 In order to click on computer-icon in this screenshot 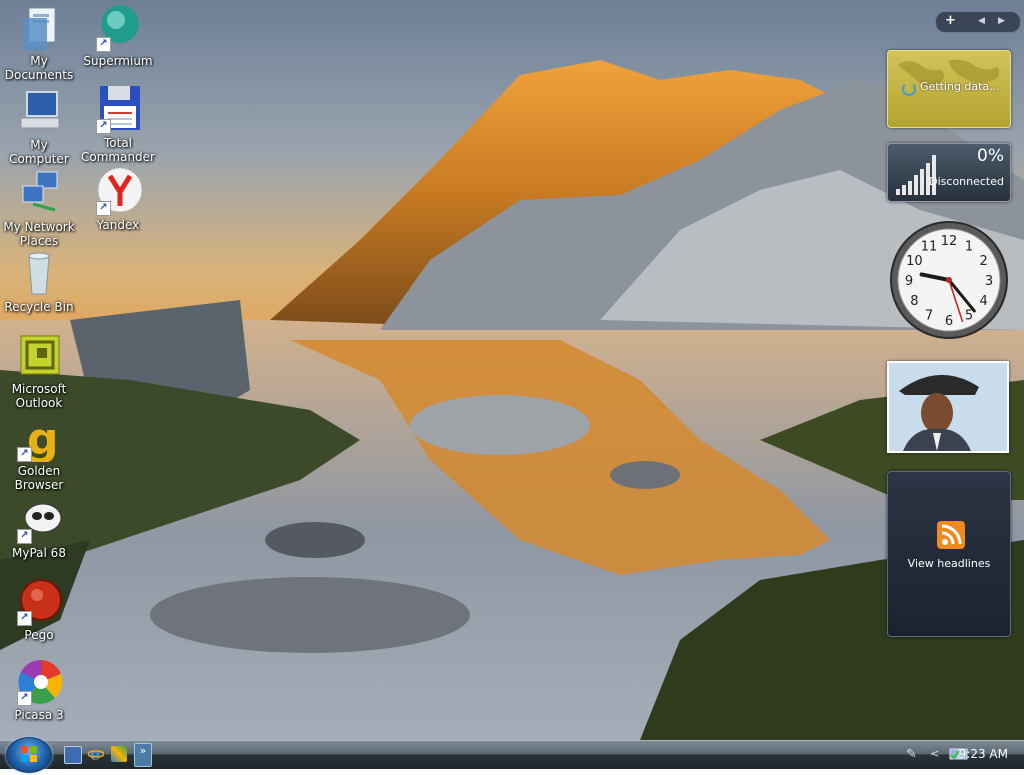, I will do `click(39, 112)`.